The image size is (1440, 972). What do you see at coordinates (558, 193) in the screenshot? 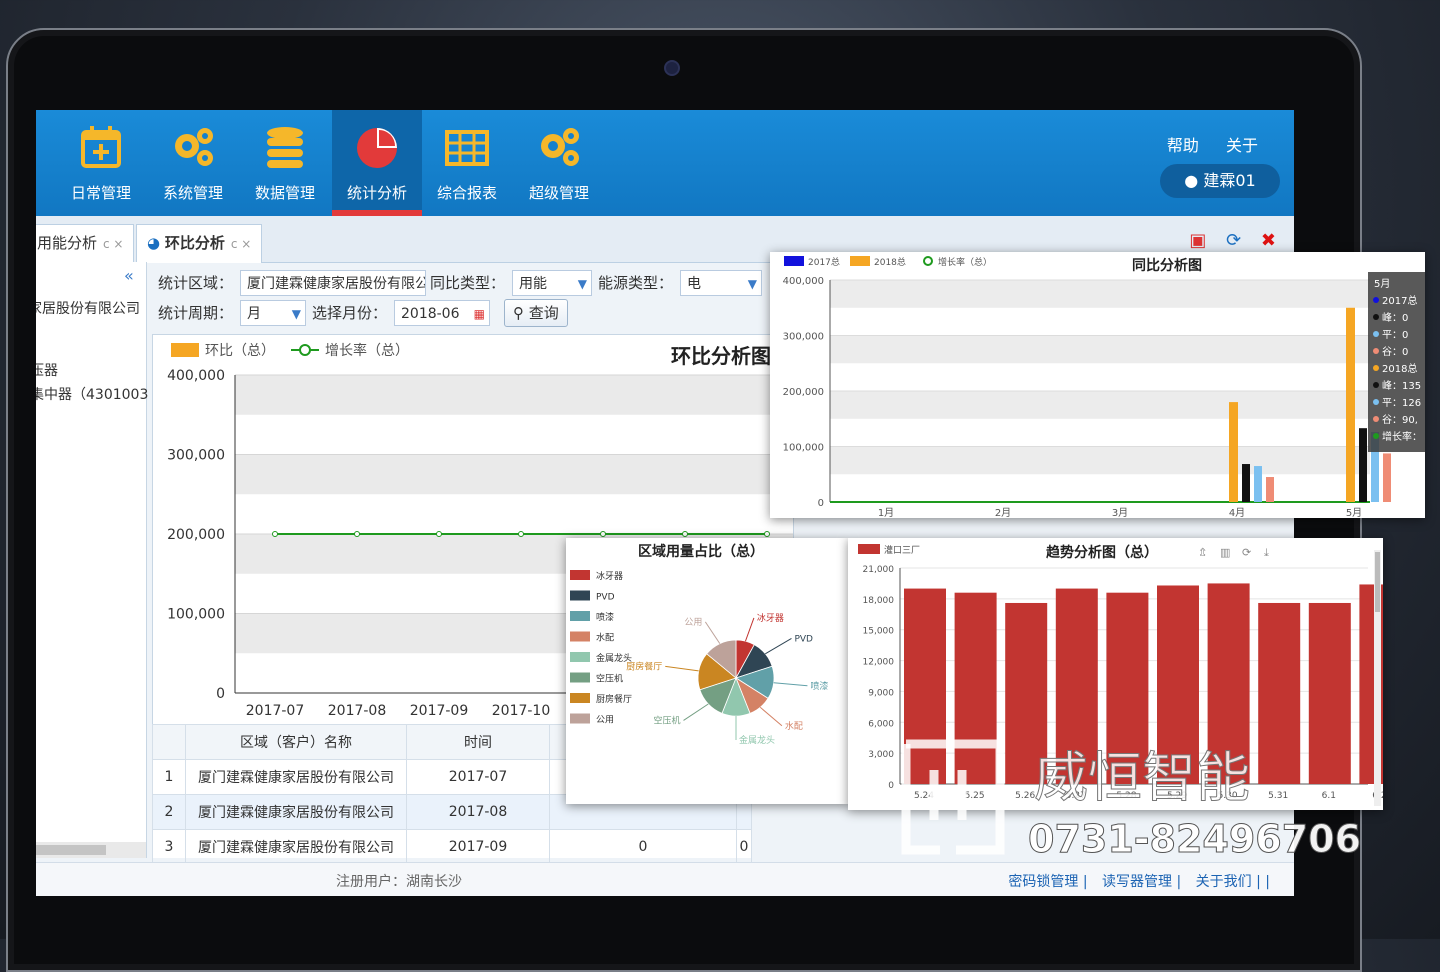
I see `nav-label: 超级管理` at bounding box center [558, 193].